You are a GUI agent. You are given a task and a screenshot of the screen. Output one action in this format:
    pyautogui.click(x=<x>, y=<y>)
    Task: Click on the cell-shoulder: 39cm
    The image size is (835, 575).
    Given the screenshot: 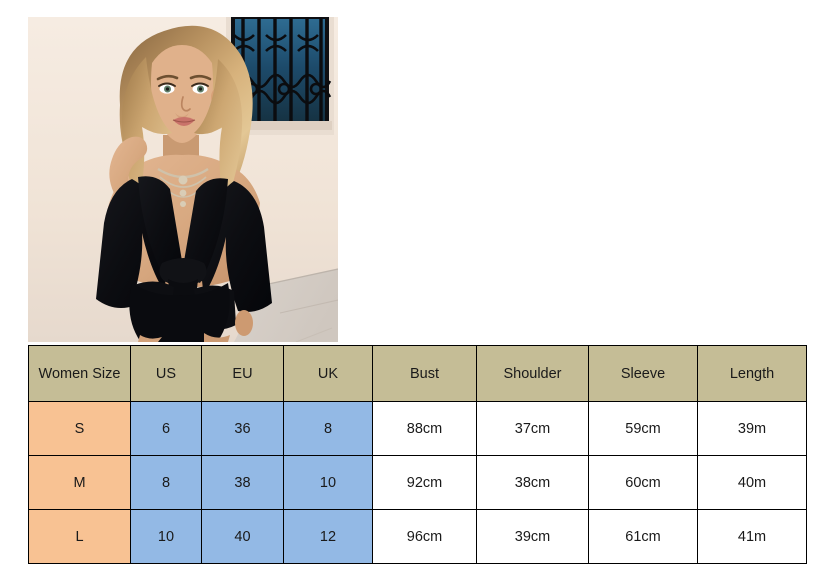 What is the action you would take?
    pyautogui.click(x=532, y=536)
    